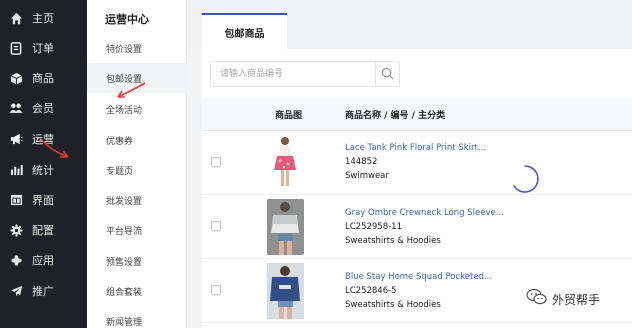 This screenshot has width=632, height=328. Describe the element at coordinates (16, 48) in the screenshot. I see `order-icon` at that location.